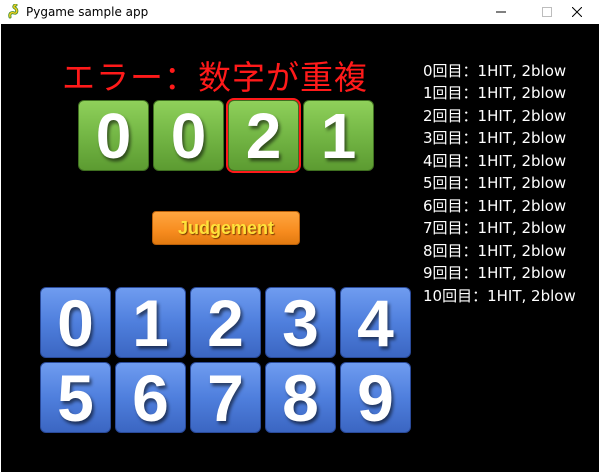 The image size is (600, 473). Describe the element at coordinates (75, 398) in the screenshot. I see `keypad-digit-5: 5` at that location.